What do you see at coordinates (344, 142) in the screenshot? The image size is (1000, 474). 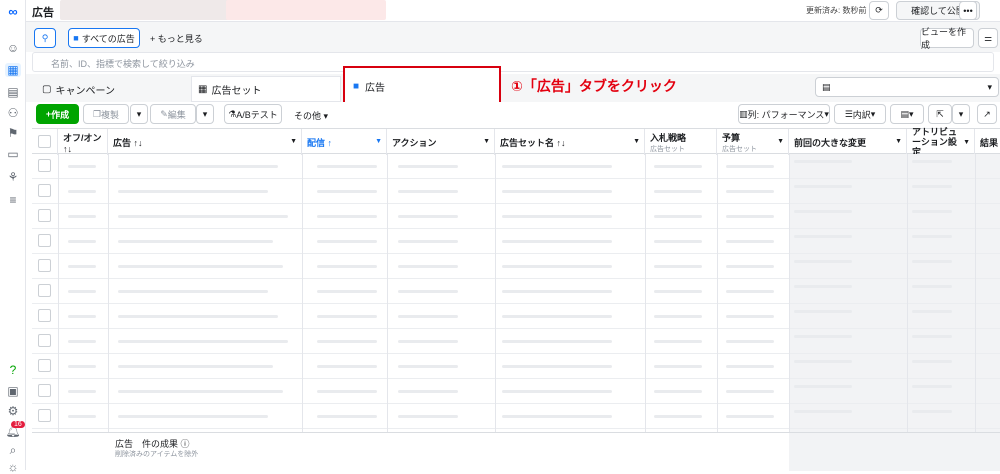 I see `column-delivery: 配信 ↑ ▼` at bounding box center [344, 142].